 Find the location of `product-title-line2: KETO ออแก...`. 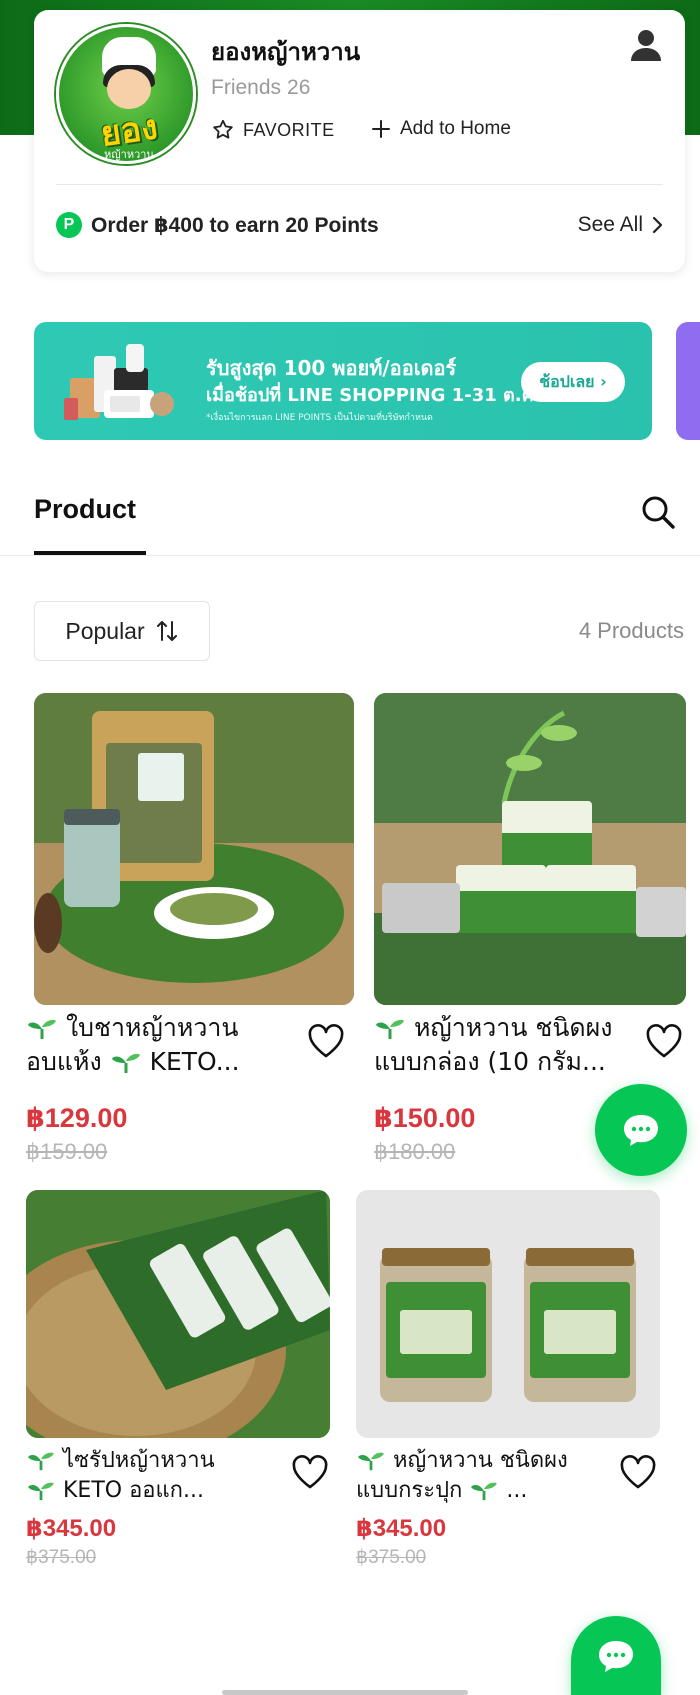

product-title-line2: KETO ออแก... is located at coordinates (133, 1490).